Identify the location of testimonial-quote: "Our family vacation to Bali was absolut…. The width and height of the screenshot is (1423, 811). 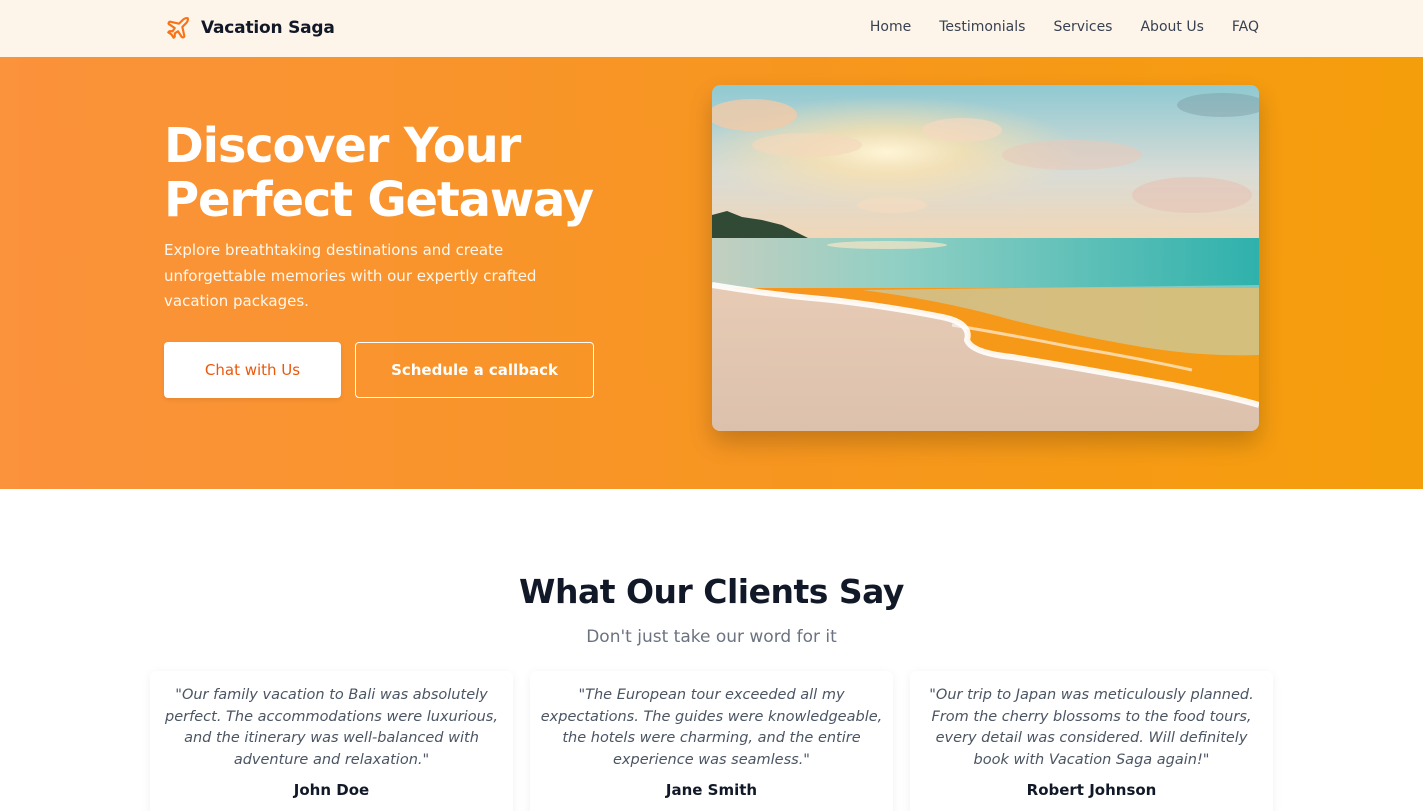
(331, 727).